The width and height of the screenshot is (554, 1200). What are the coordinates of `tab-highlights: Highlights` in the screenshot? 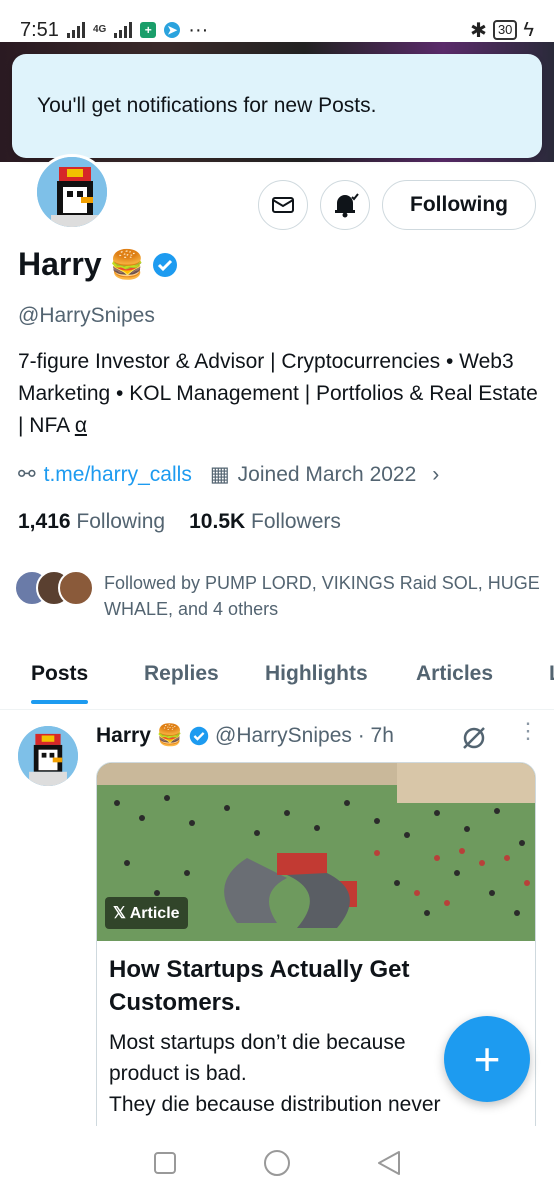 It's located at (316, 674).